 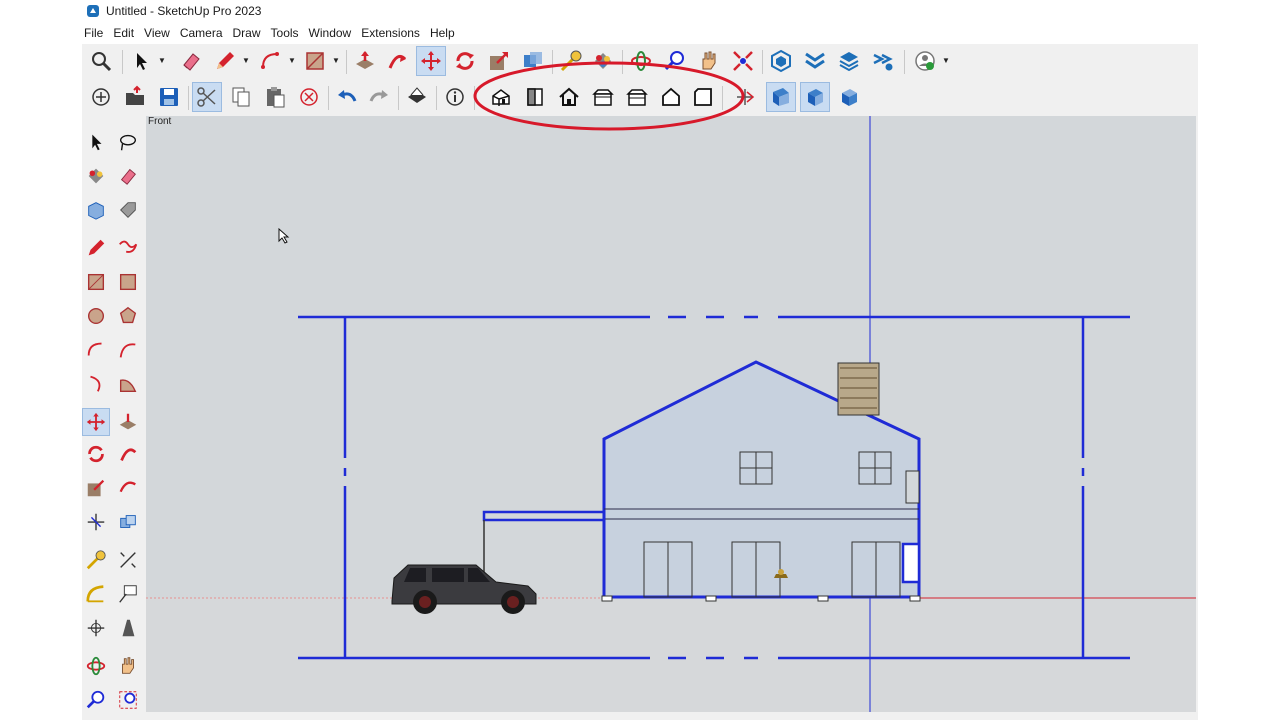 I want to click on print-icon, so click(x=417, y=97).